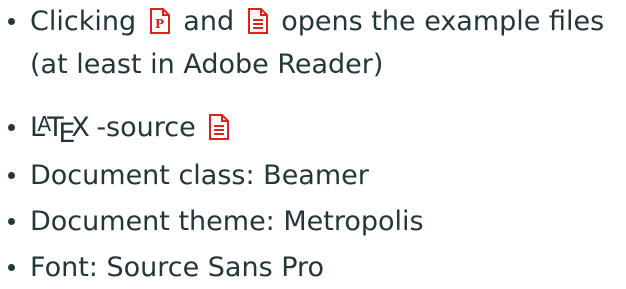 This screenshot has width=626, height=289. What do you see at coordinates (209, 21) in the screenshot?
I see `and-text: and` at bounding box center [209, 21].